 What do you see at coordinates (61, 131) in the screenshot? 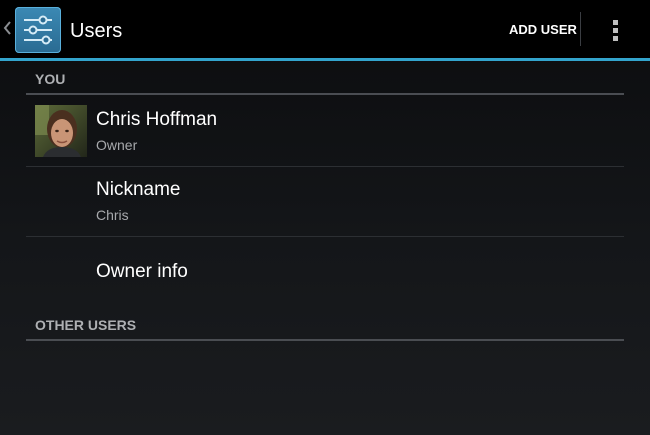
I see `avatar` at bounding box center [61, 131].